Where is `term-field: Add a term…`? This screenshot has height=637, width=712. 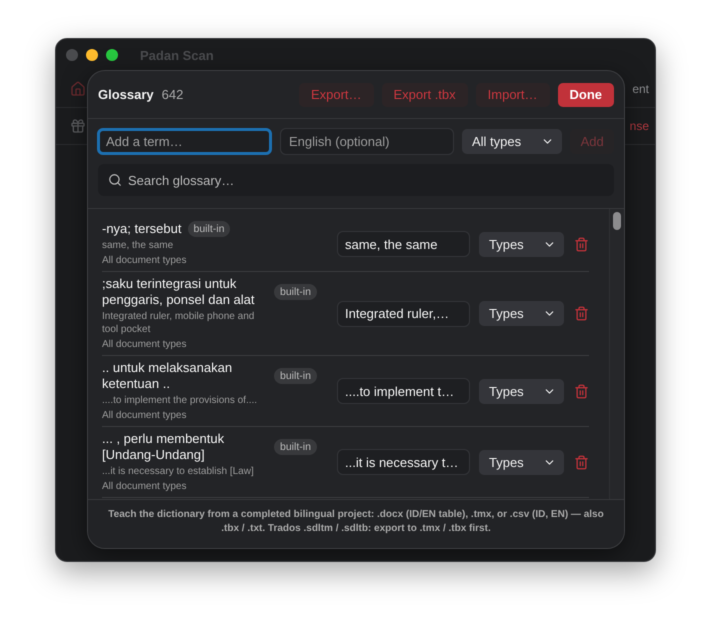 term-field: Add a term… is located at coordinates (184, 141).